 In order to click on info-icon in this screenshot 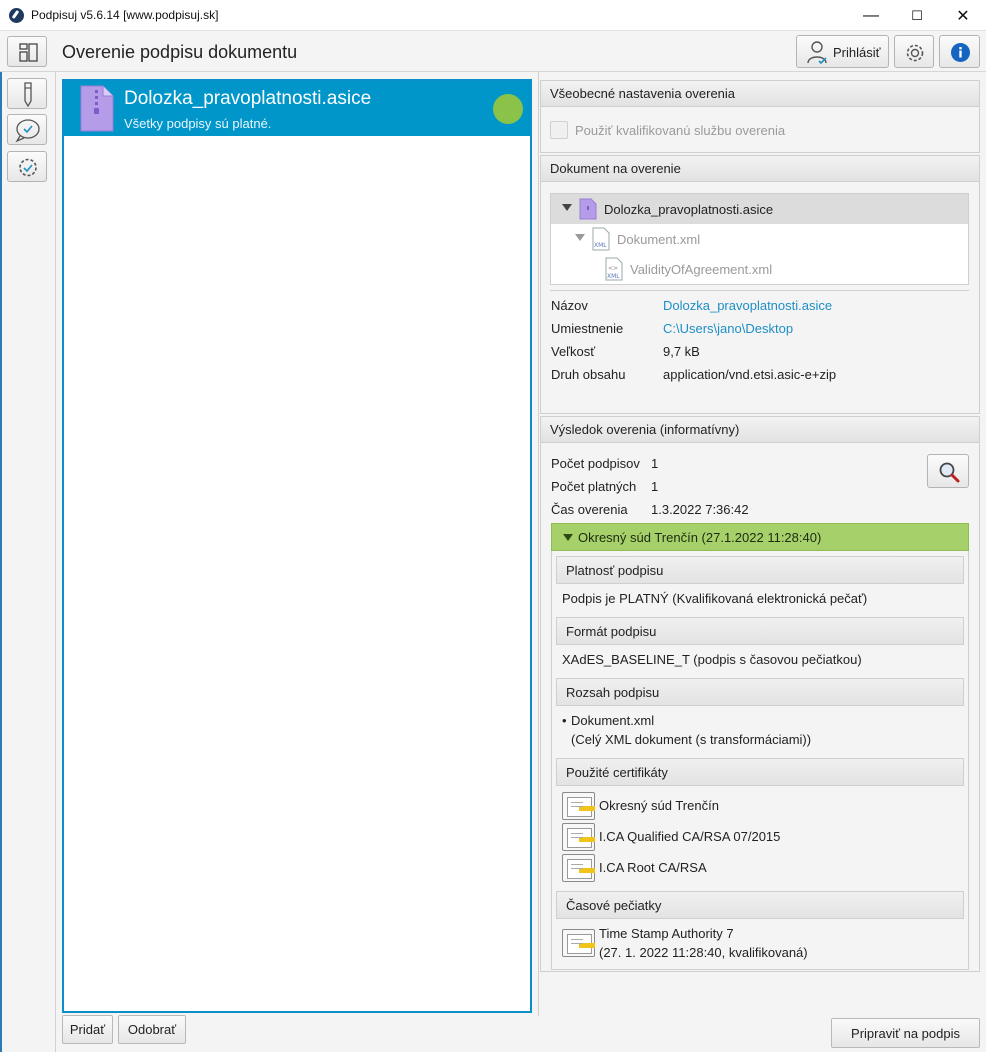, I will do `click(960, 52)`.